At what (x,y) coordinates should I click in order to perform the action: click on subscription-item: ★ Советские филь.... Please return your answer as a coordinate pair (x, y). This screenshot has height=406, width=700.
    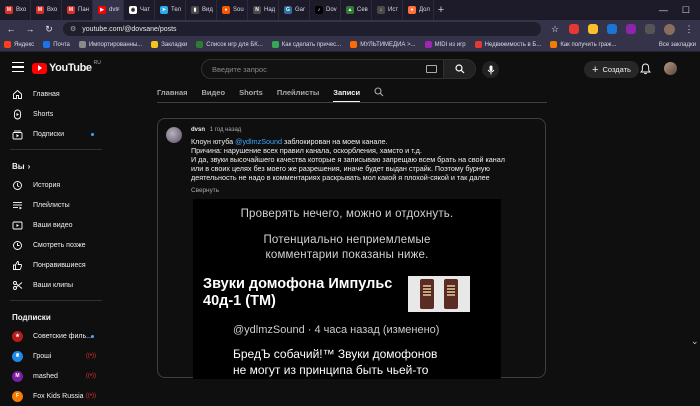
    Looking at the image, I should click on (56, 336).